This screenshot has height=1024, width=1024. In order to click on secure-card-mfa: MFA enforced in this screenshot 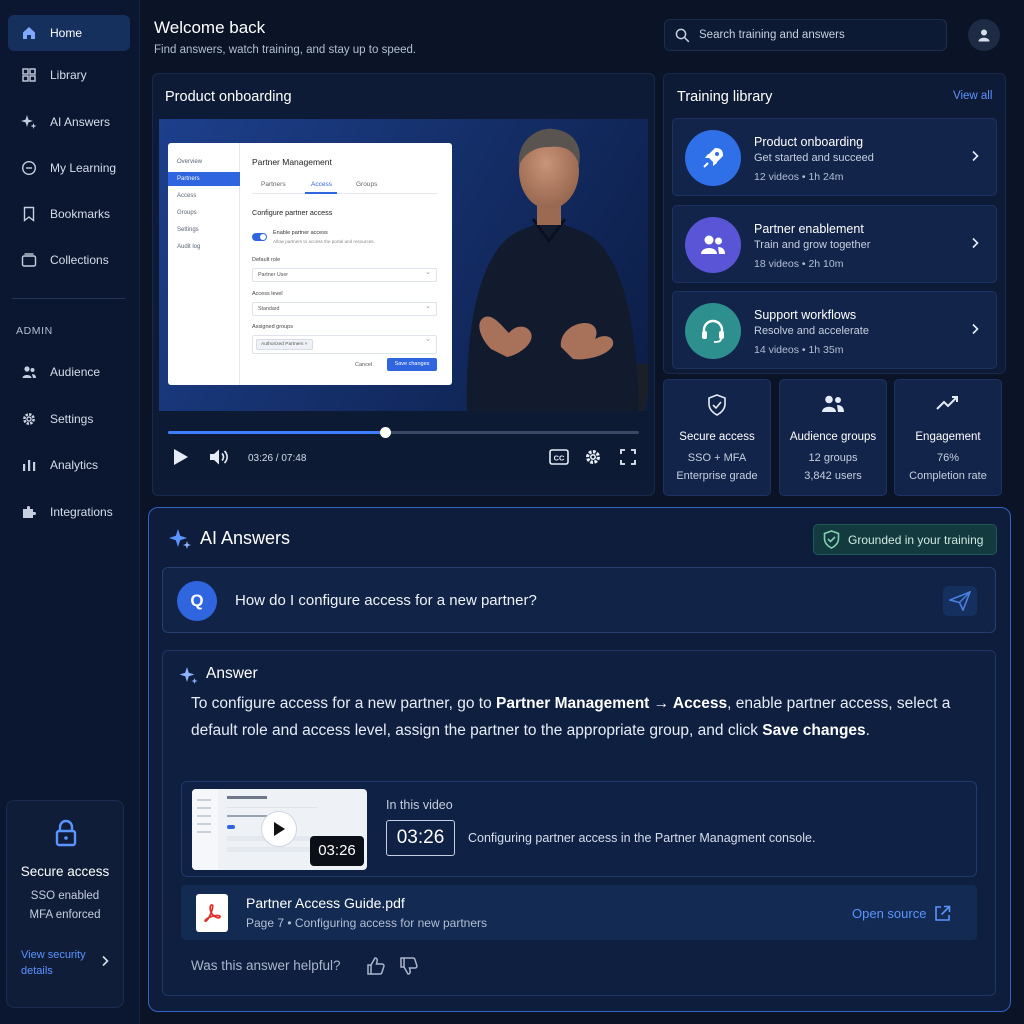, I will do `click(65, 915)`.